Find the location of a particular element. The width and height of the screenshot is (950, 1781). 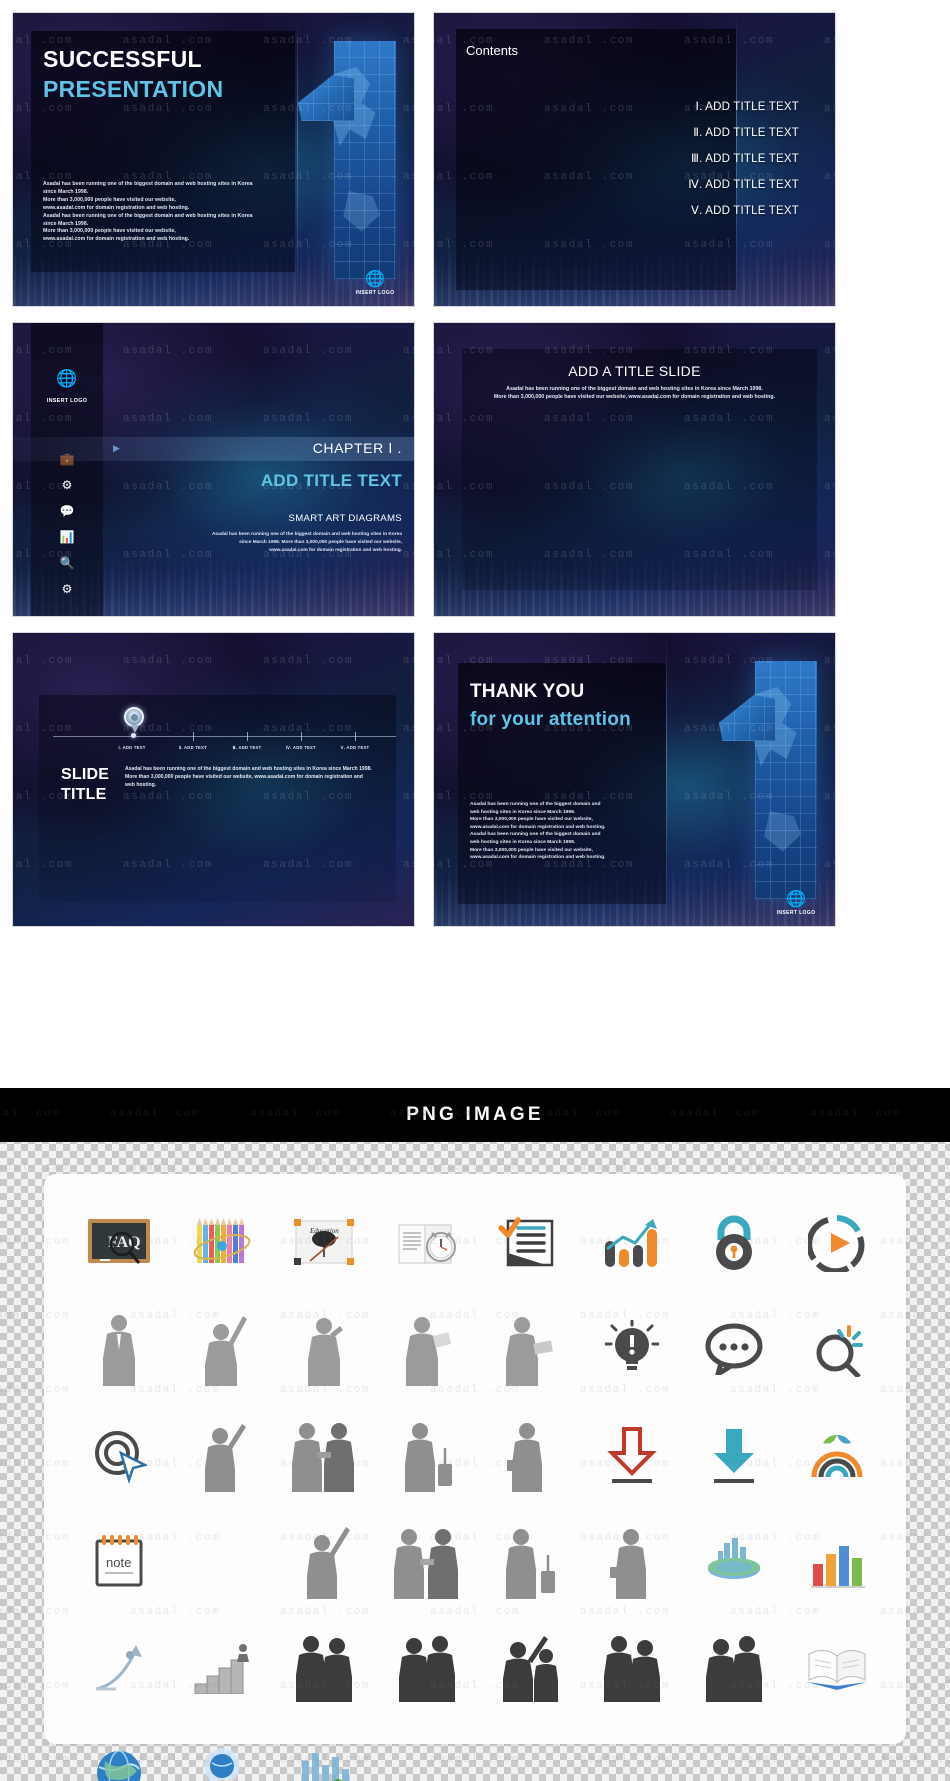

growth-arrow-icon is located at coordinates (119, 1667).